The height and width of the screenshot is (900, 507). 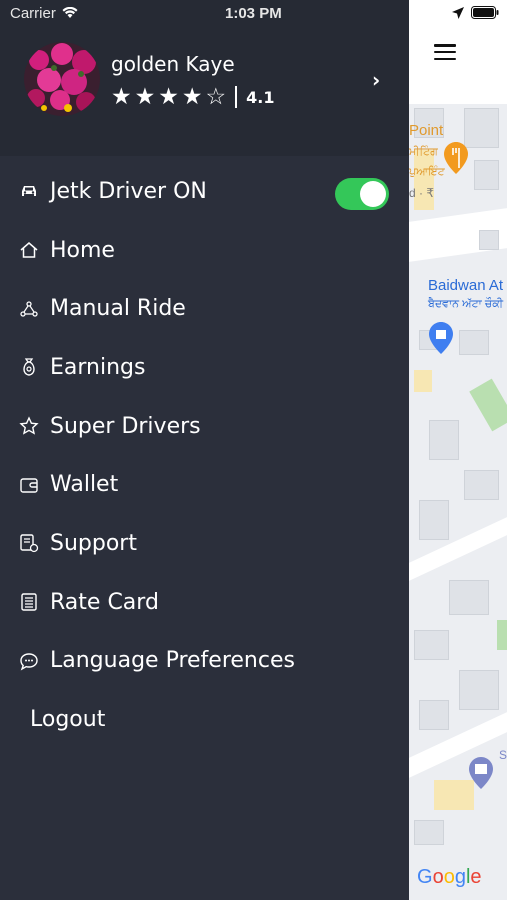 I want to click on wallet-icon, so click(x=29, y=485).